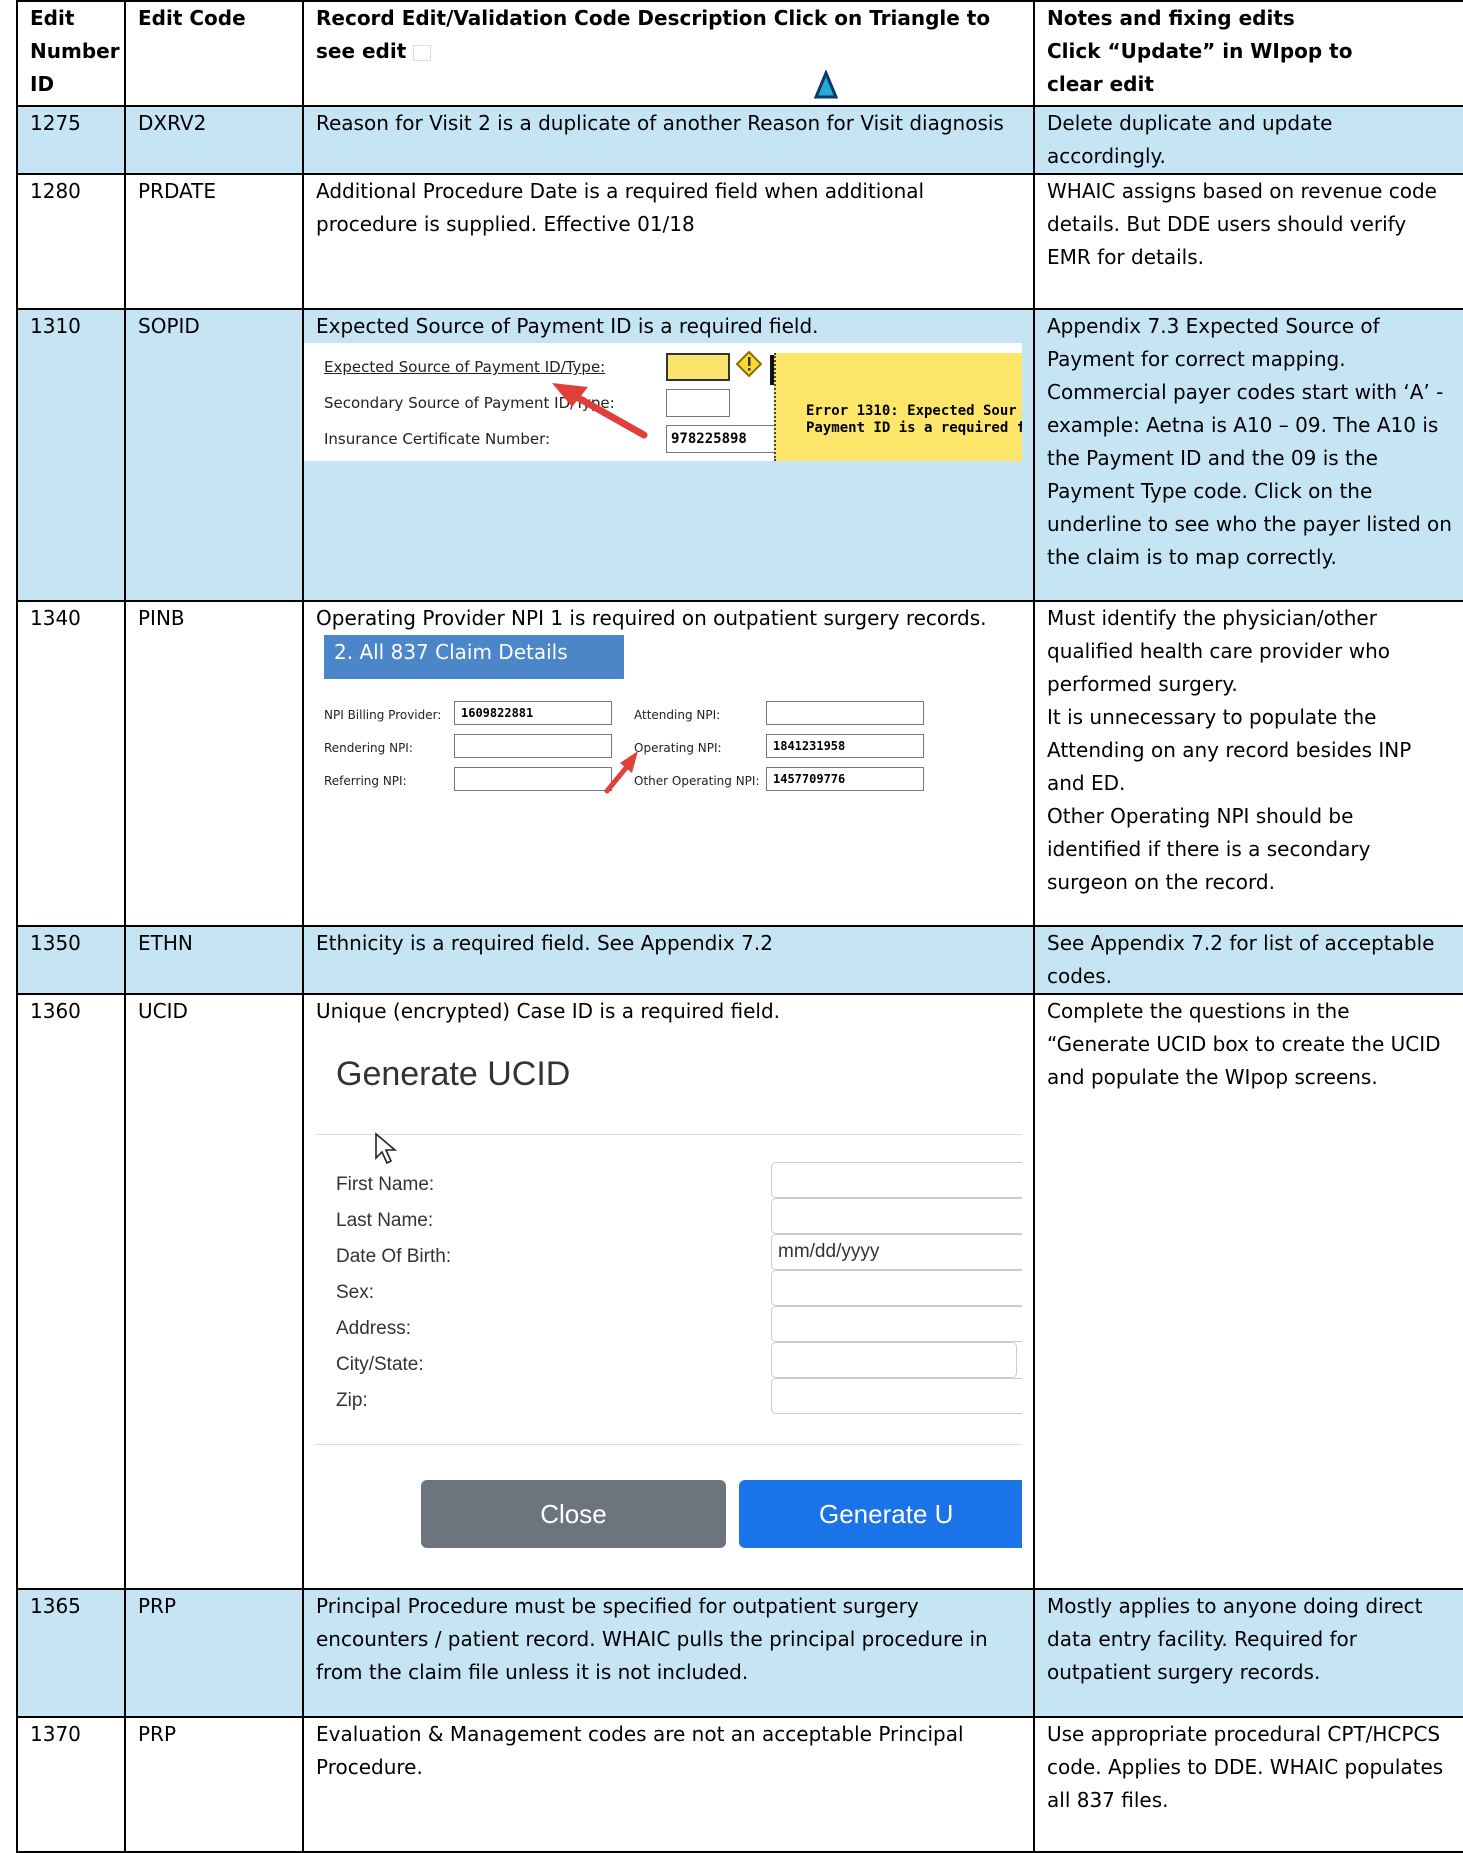 The height and width of the screenshot is (1853, 1463). What do you see at coordinates (352, 1400) in the screenshot?
I see `zip-label: Zip:` at bounding box center [352, 1400].